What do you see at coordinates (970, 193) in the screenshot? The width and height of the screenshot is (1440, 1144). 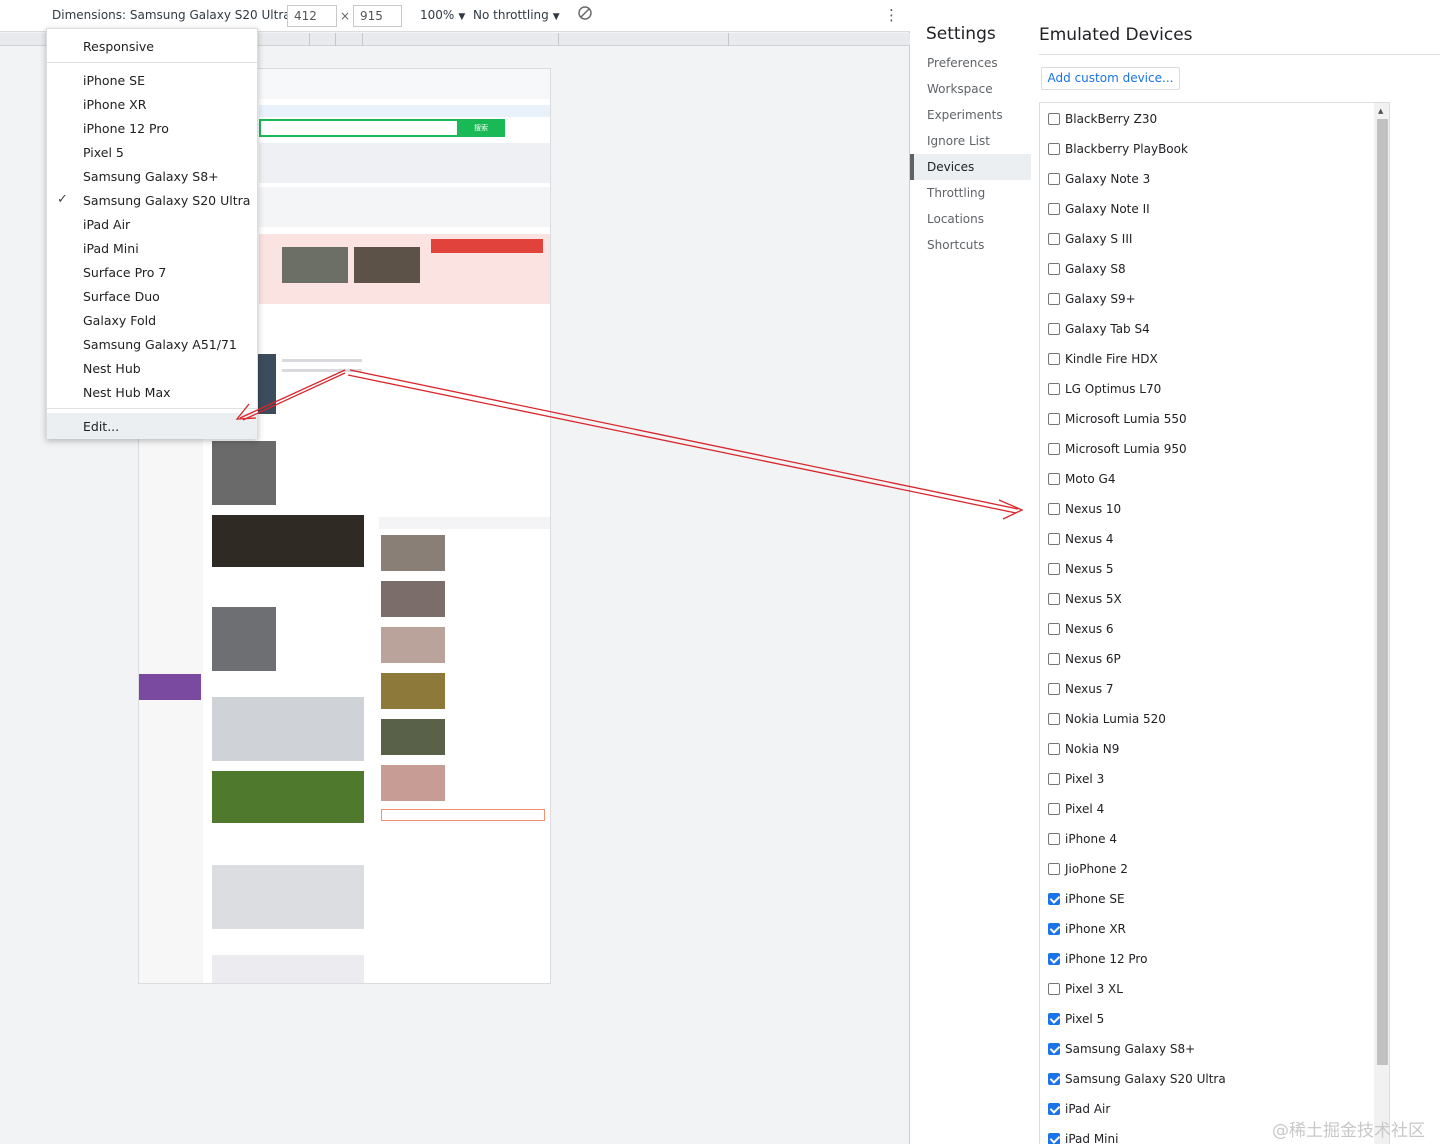 I see `settings-nav-throttling: Throttling` at bounding box center [970, 193].